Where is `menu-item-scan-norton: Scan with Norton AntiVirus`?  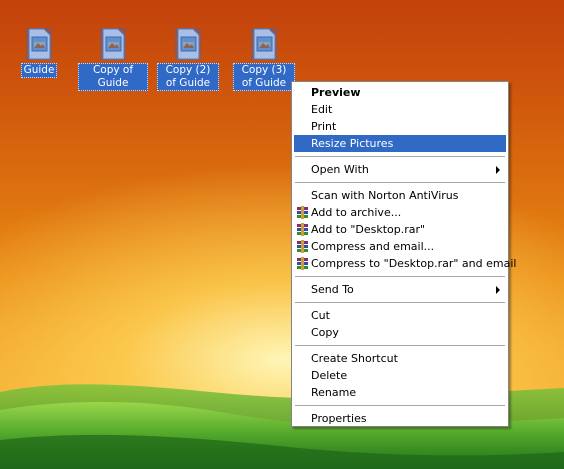
menu-item-scan-norton: Scan with Norton AntiVirus is located at coordinates (400, 195).